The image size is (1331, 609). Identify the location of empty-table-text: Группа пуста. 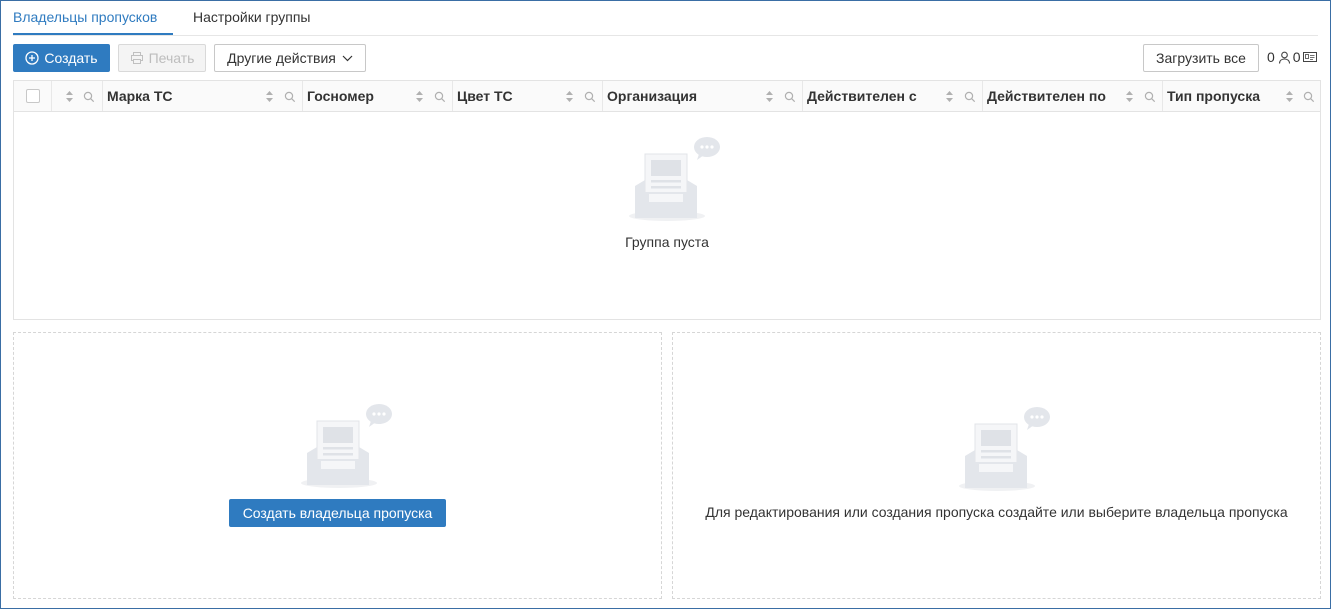
(667, 242).